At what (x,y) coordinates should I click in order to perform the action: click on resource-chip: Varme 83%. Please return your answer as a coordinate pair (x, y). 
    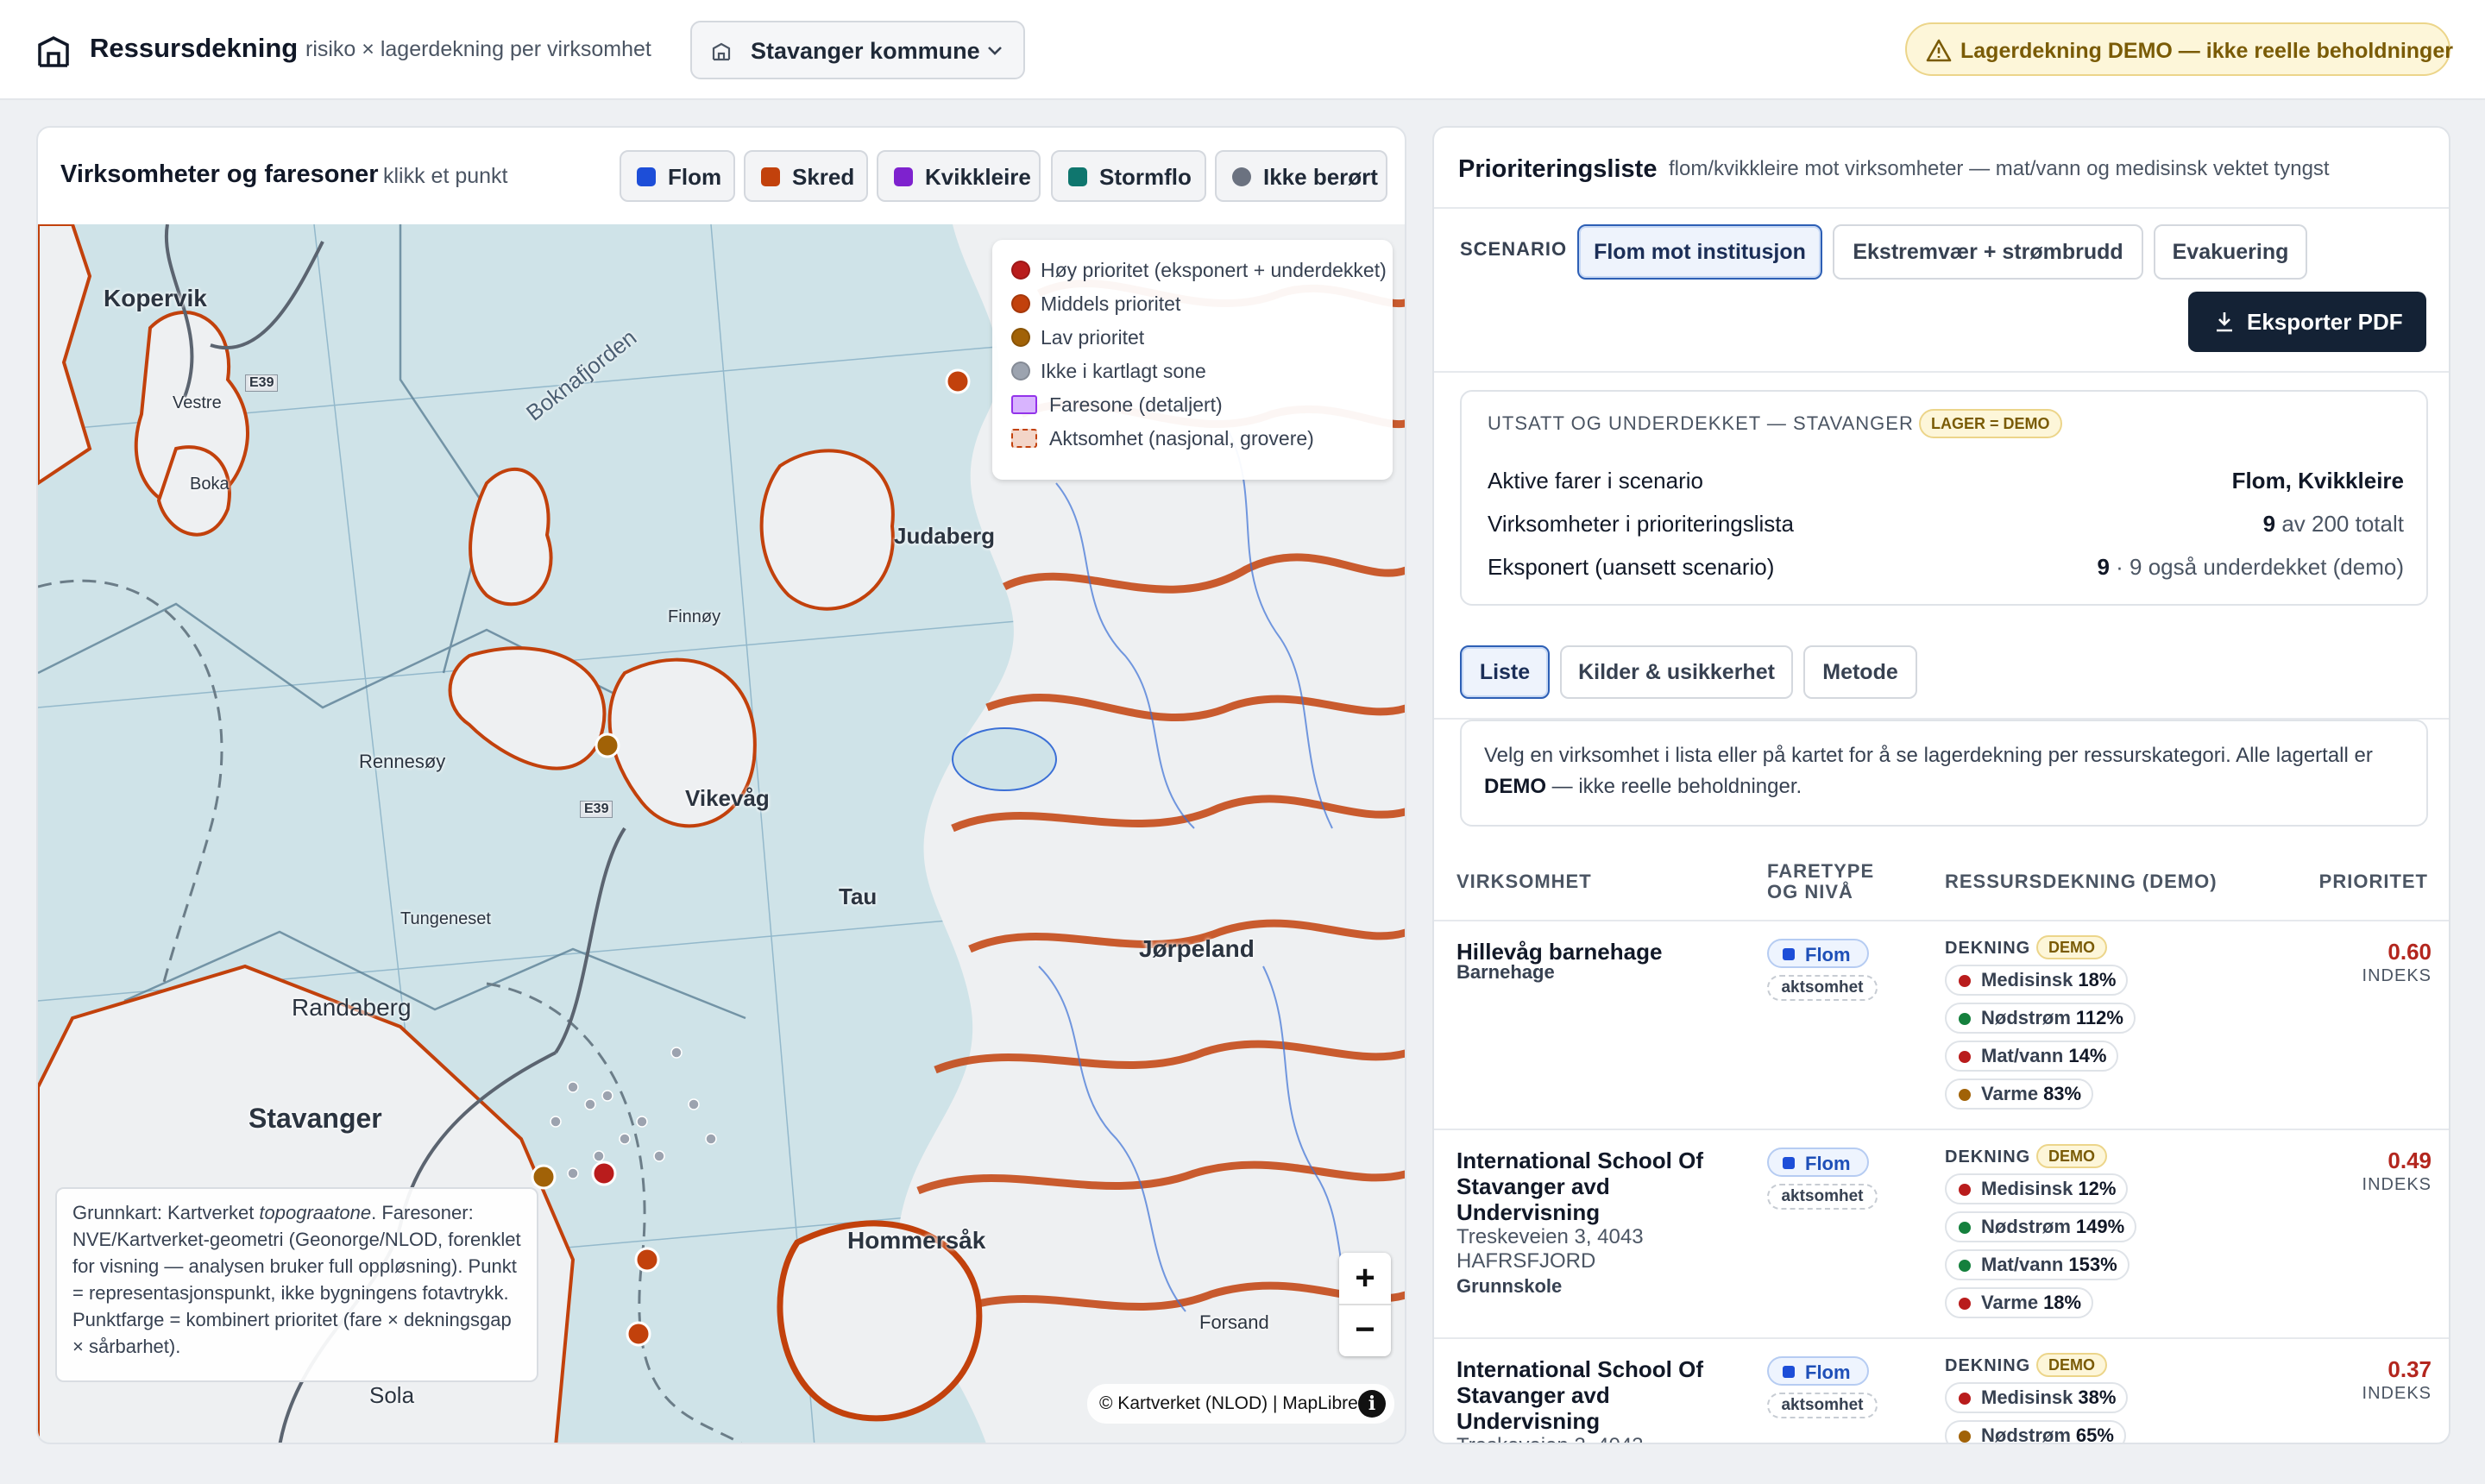
    Looking at the image, I should click on (2020, 1094).